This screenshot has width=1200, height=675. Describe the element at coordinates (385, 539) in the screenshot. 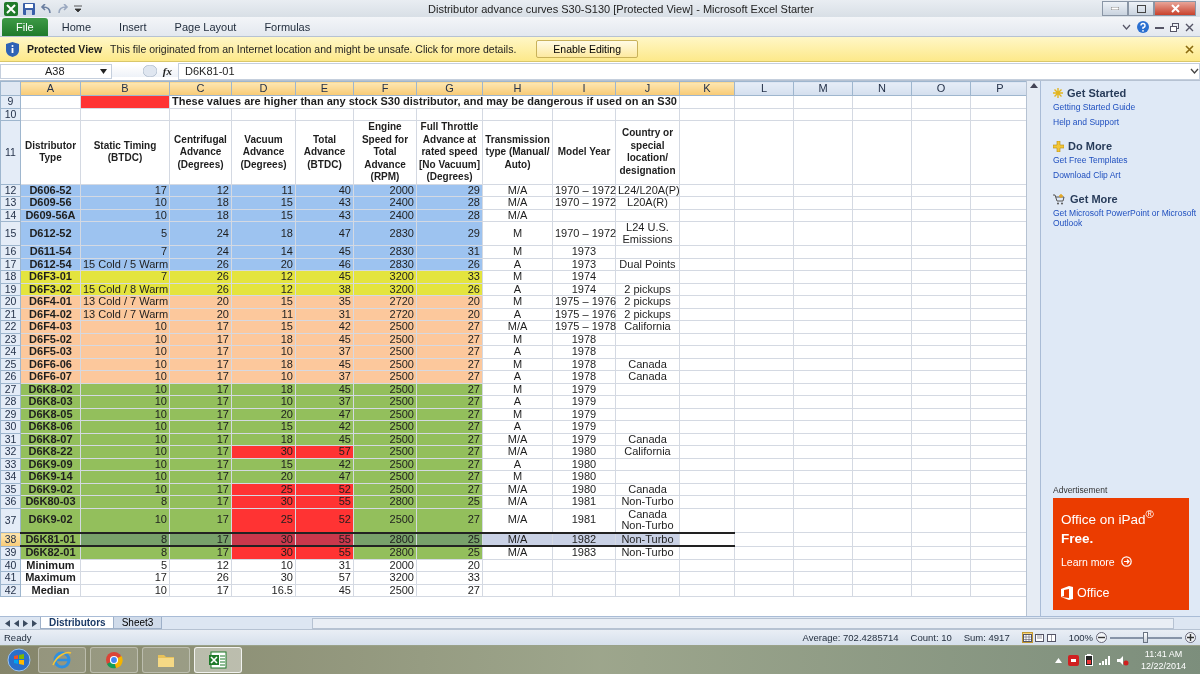

I see `table-cell: 2800` at that location.